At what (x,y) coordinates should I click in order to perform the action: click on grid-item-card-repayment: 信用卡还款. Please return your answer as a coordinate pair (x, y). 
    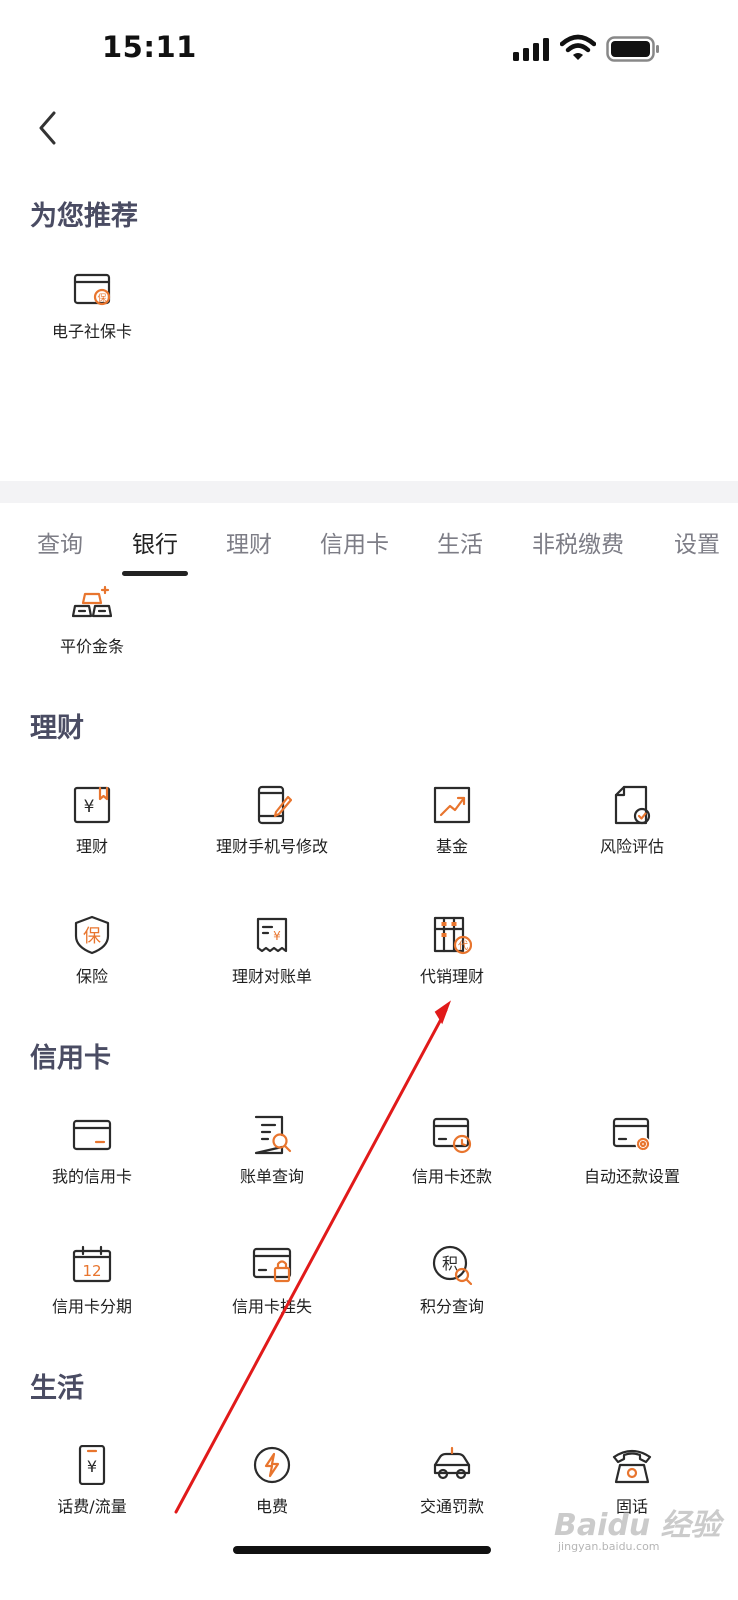
    Looking at the image, I should click on (452, 1170).